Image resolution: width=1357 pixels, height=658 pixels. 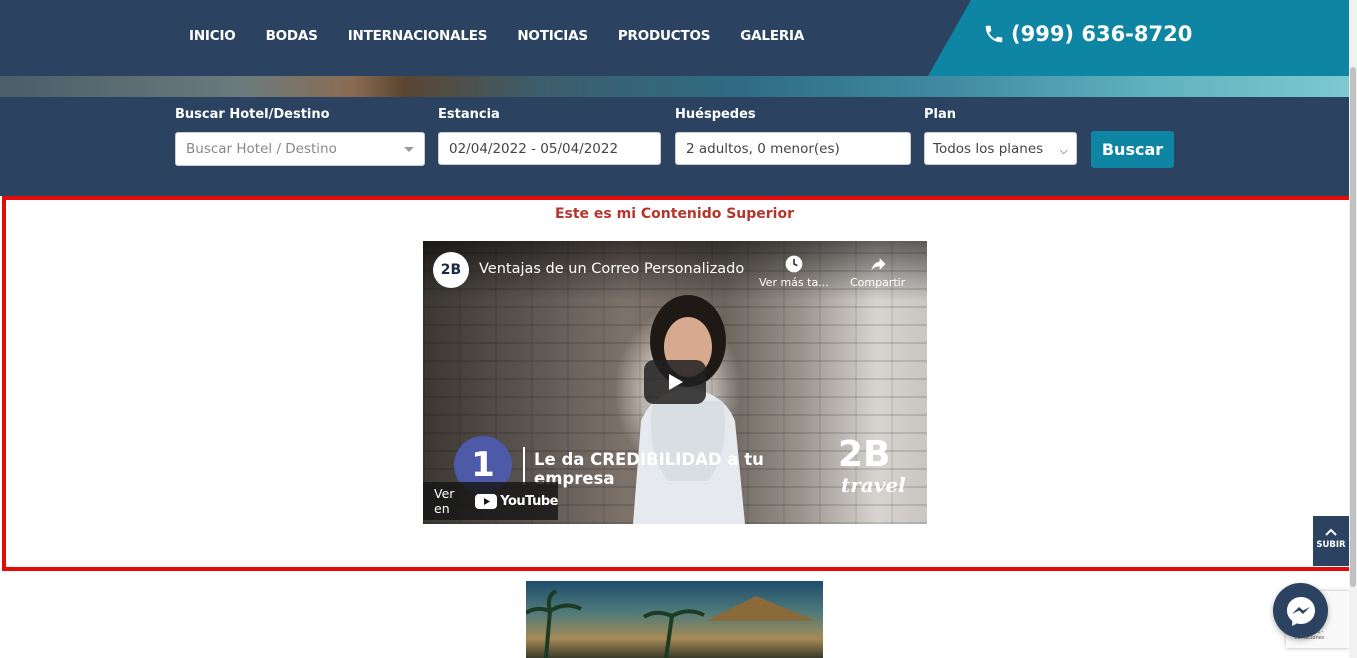 I want to click on clock-icon, so click(x=794, y=264).